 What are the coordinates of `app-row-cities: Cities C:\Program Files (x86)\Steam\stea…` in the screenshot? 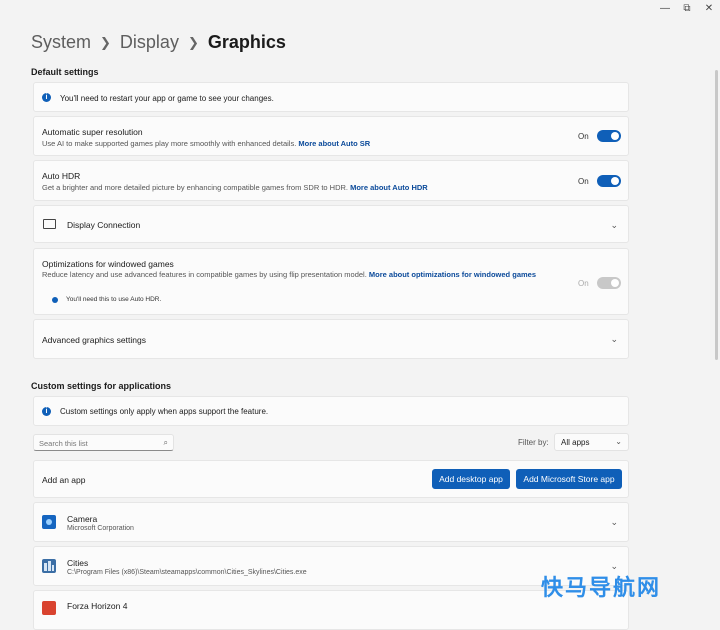 It's located at (331, 566).